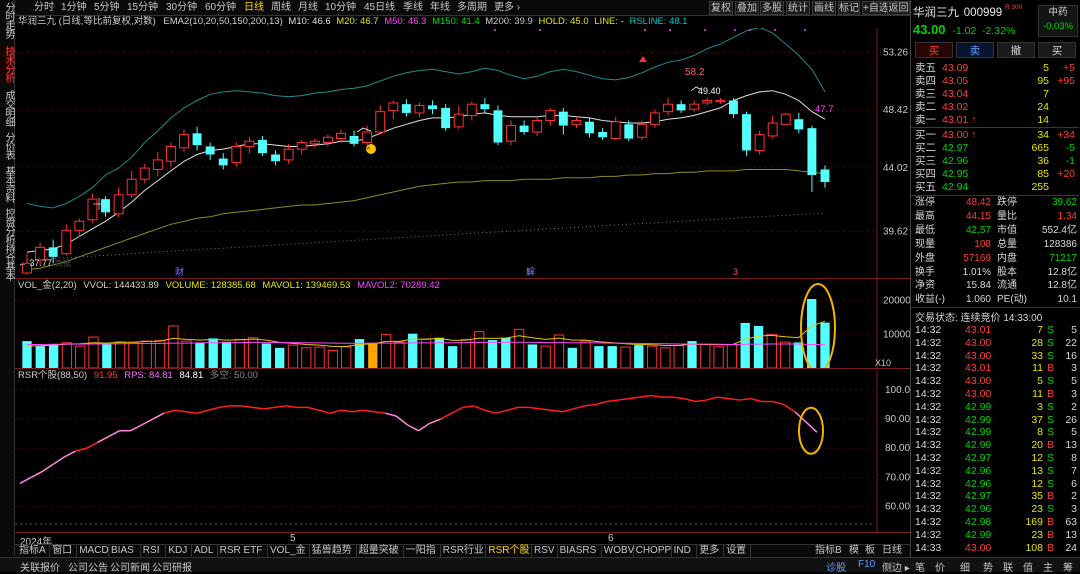  I want to click on tick-row: 14:32 42.96 13 S 7, so click(994, 471).